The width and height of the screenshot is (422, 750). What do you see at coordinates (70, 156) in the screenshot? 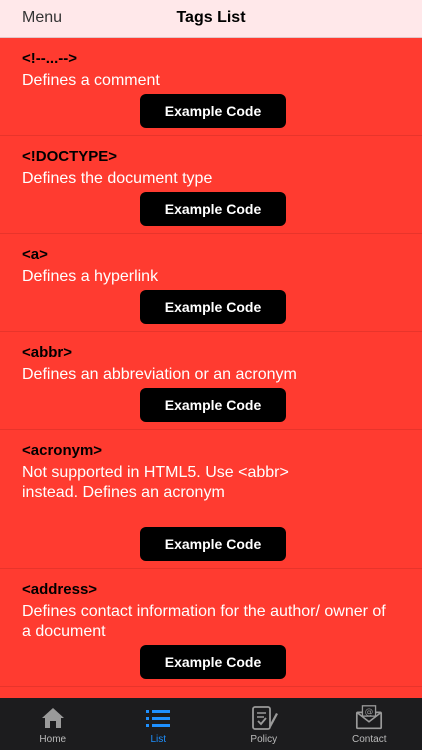
I see `tag-name: <!DOCTYPE>` at bounding box center [70, 156].